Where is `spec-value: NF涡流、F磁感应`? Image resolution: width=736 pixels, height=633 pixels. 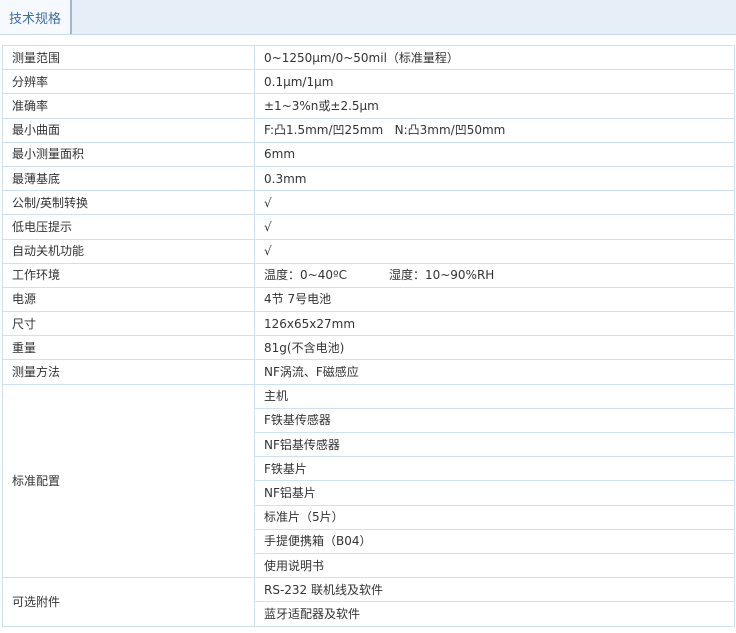
spec-value: NF涡流、F磁感应 is located at coordinates (494, 372).